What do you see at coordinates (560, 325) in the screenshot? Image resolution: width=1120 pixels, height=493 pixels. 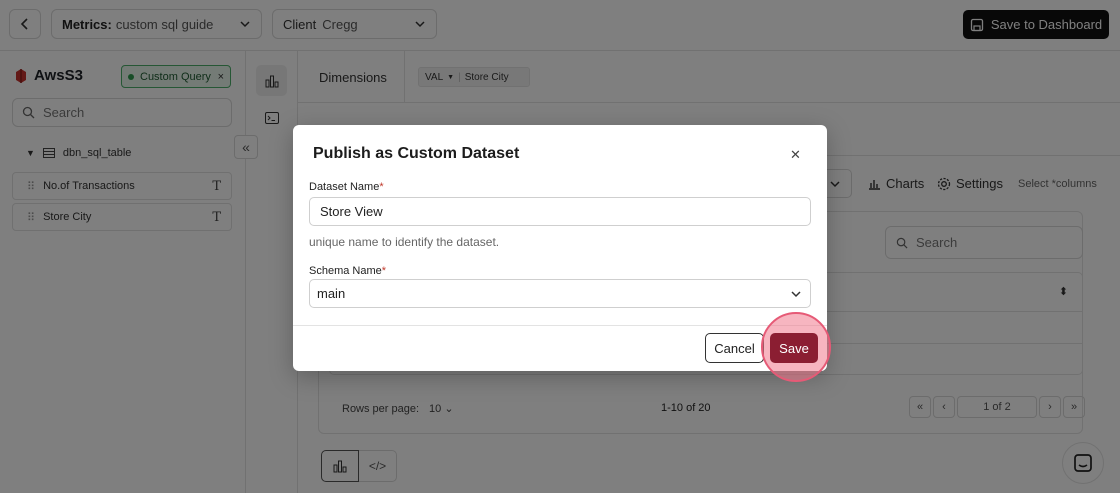 I see `divider` at bounding box center [560, 325].